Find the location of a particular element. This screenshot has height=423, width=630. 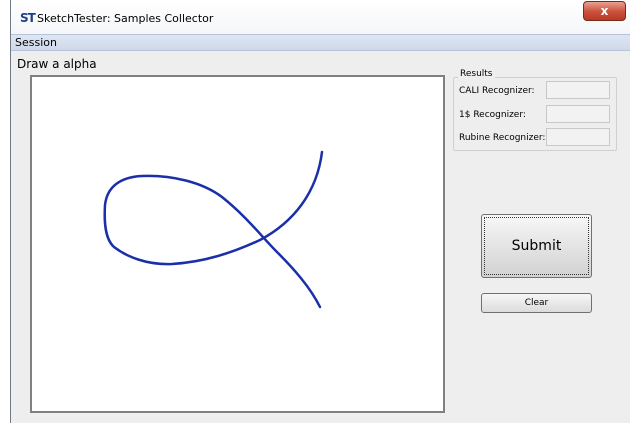

menu-bar: Session is located at coordinates (320, 42).